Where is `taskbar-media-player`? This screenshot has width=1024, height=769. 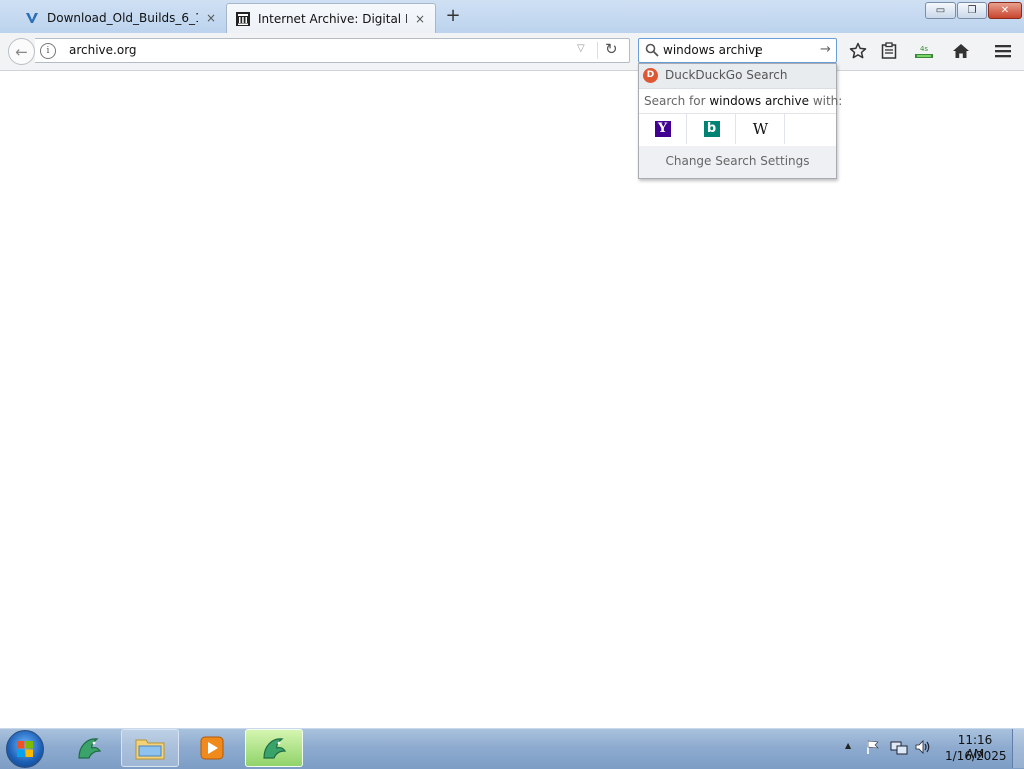
taskbar-media-player is located at coordinates (212, 748).